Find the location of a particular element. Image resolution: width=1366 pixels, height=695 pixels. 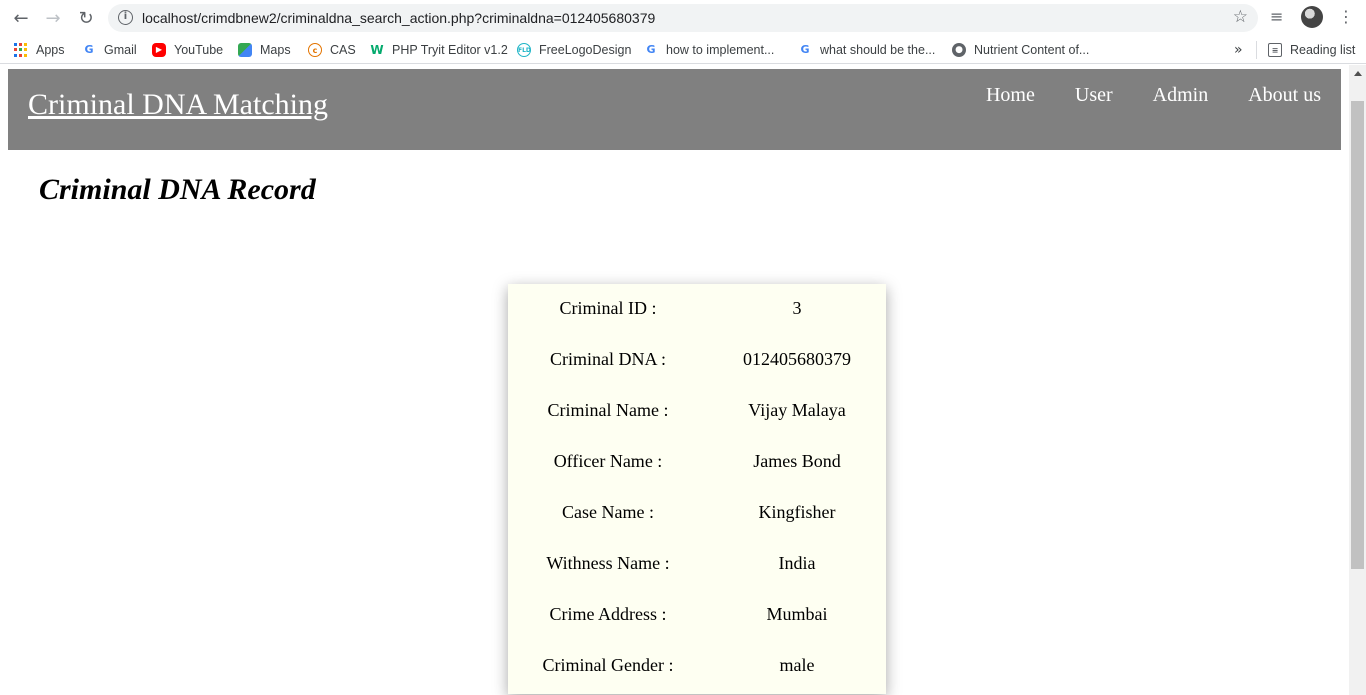

record-label: Case Name : is located at coordinates (608, 512).